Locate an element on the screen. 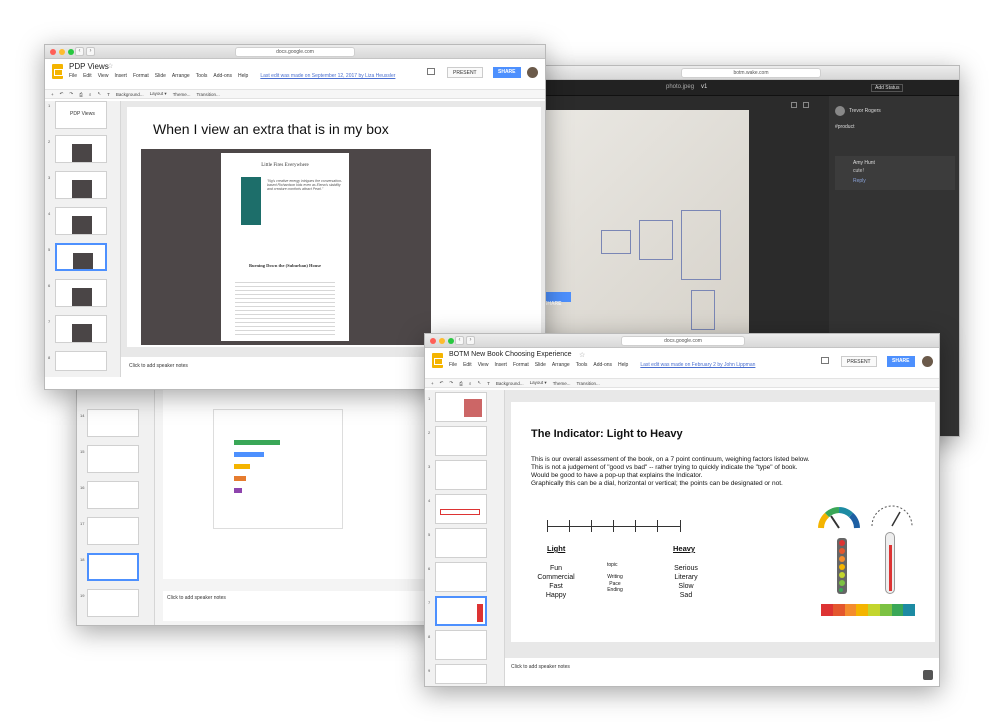  forward-icon: › is located at coordinates (90, 51).